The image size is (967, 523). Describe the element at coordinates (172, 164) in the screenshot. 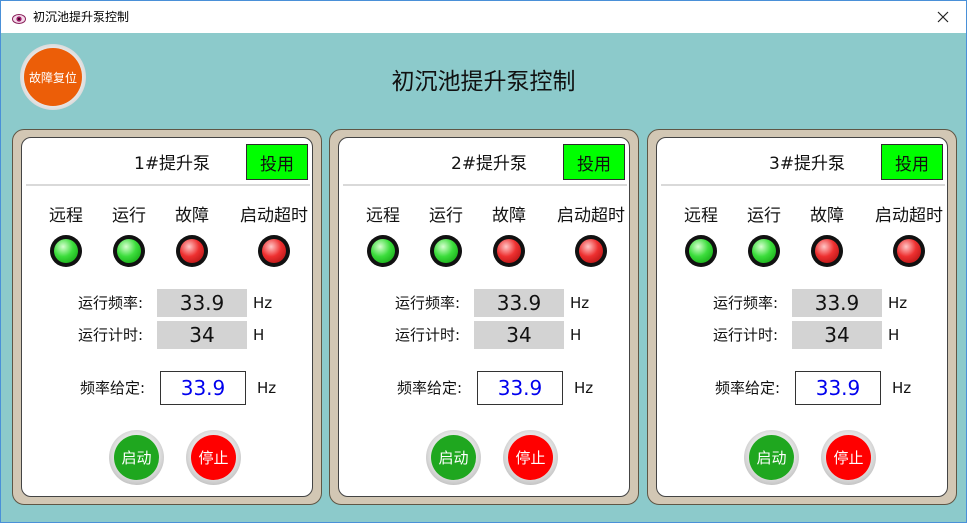

I see `pump-name: 1#提升泵` at that location.